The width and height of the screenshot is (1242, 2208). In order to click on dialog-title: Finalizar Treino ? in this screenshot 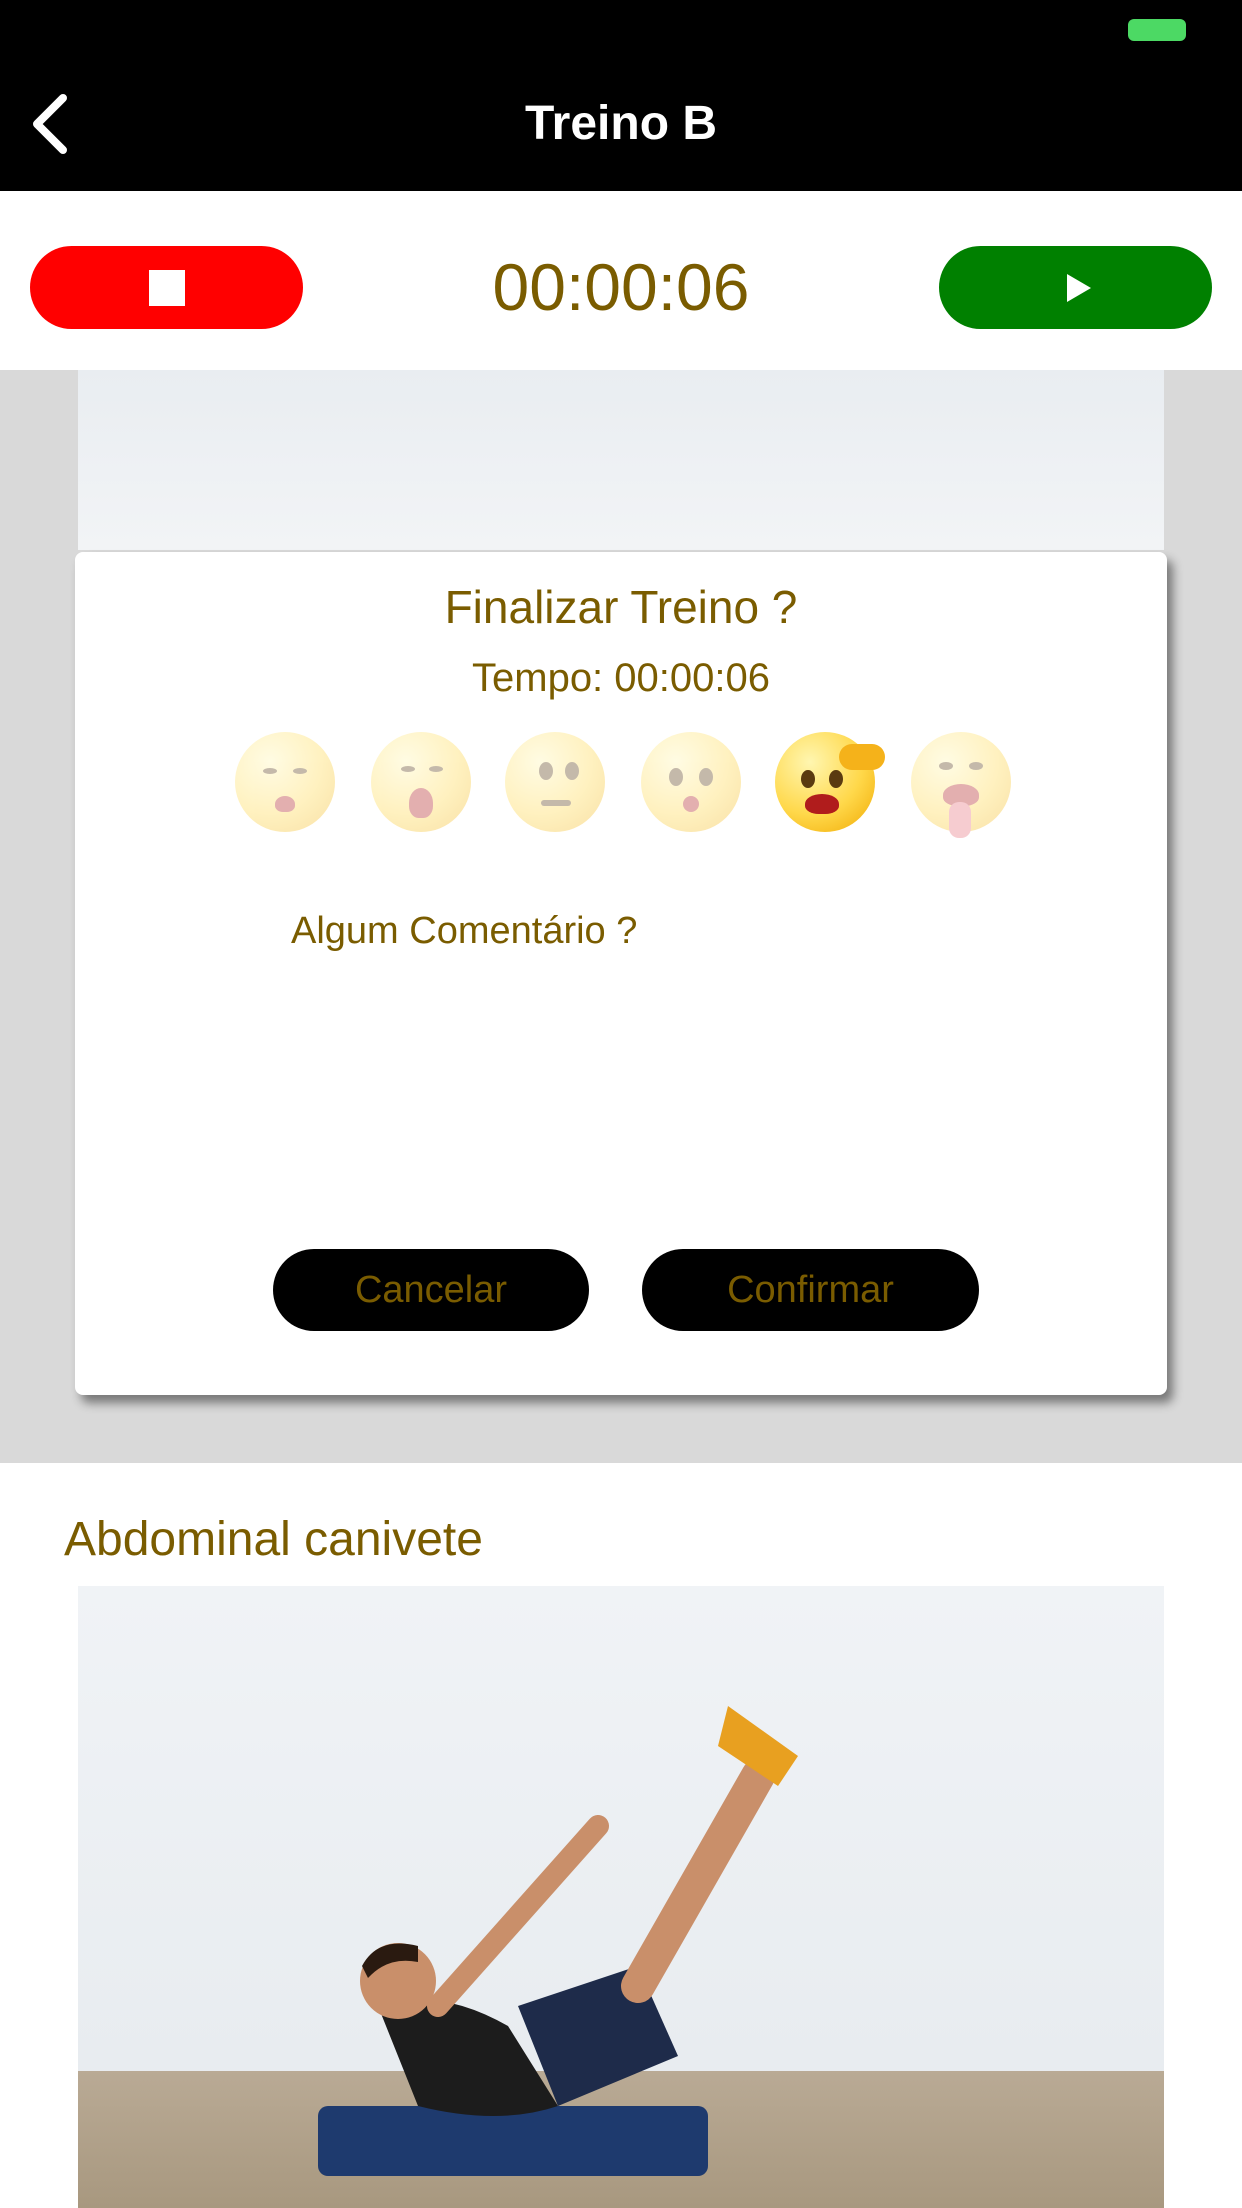, I will do `click(621, 607)`.